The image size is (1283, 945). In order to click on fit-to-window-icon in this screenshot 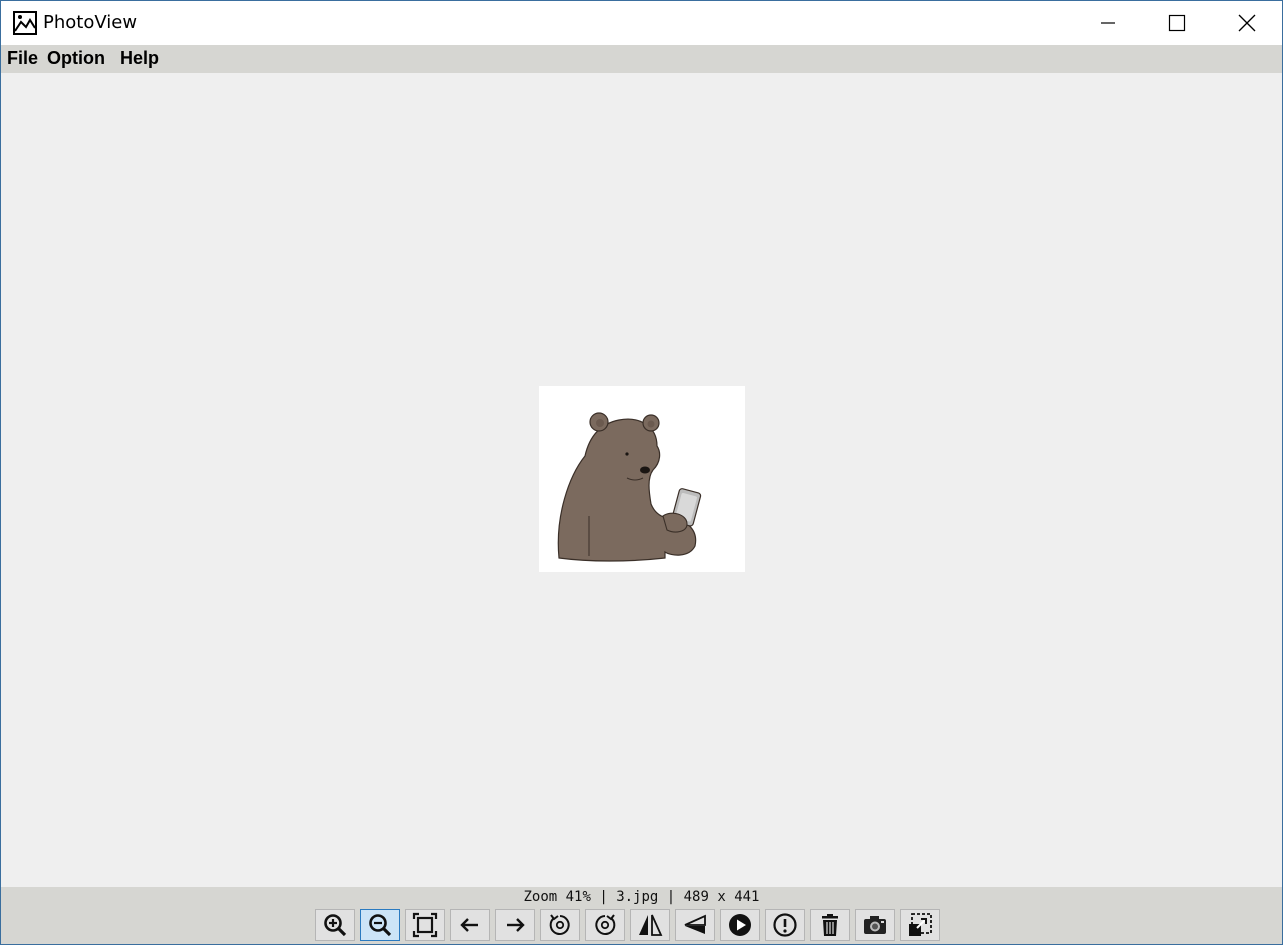, I will do `click(425, 925)`.